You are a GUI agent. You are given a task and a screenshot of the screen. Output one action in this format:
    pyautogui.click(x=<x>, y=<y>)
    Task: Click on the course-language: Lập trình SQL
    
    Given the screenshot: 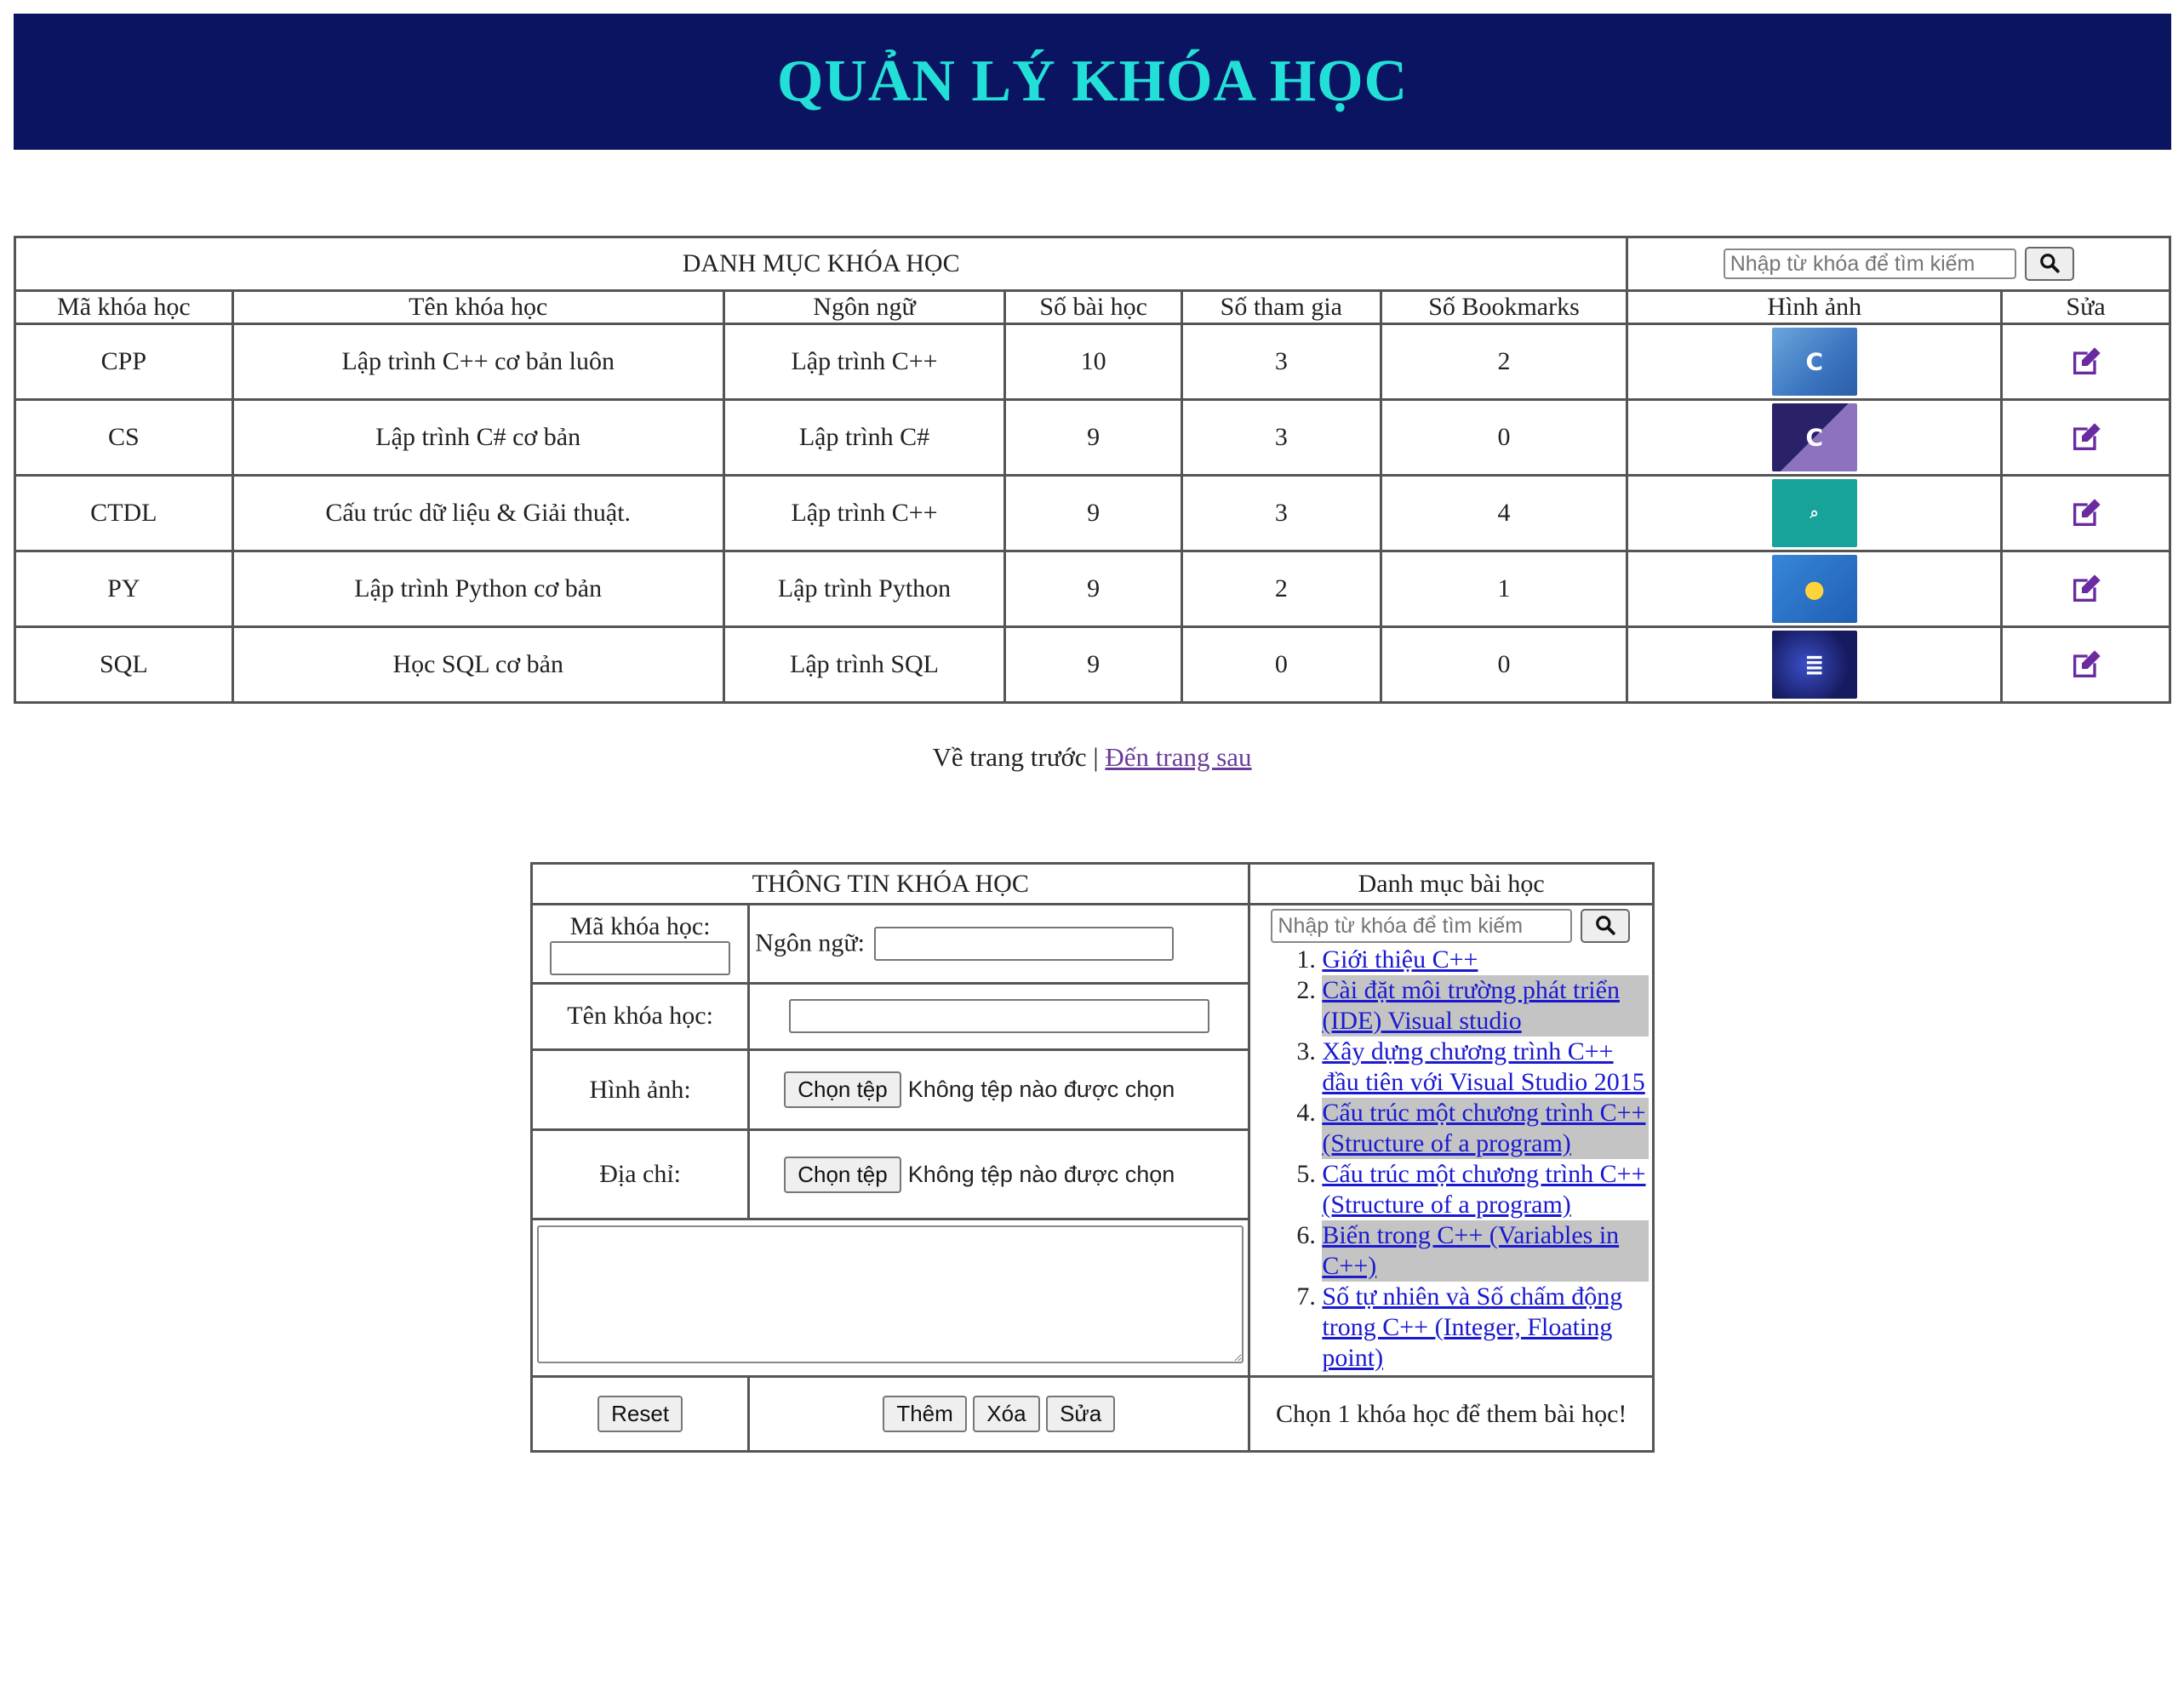 What is the action you would take?
    pyautogui.click(x=864, y=664)
    